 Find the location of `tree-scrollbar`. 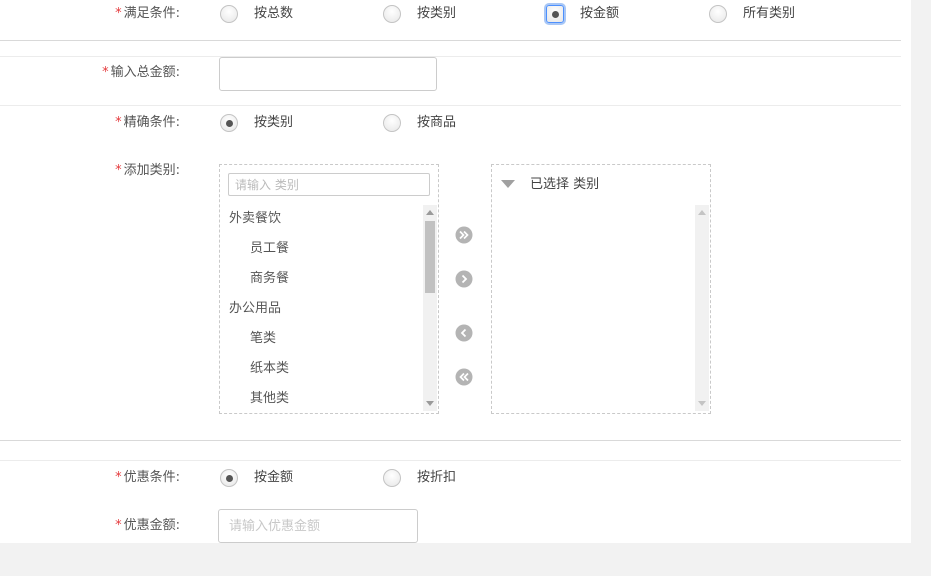

tree-scrollbar is located at coordinates (430, 308).